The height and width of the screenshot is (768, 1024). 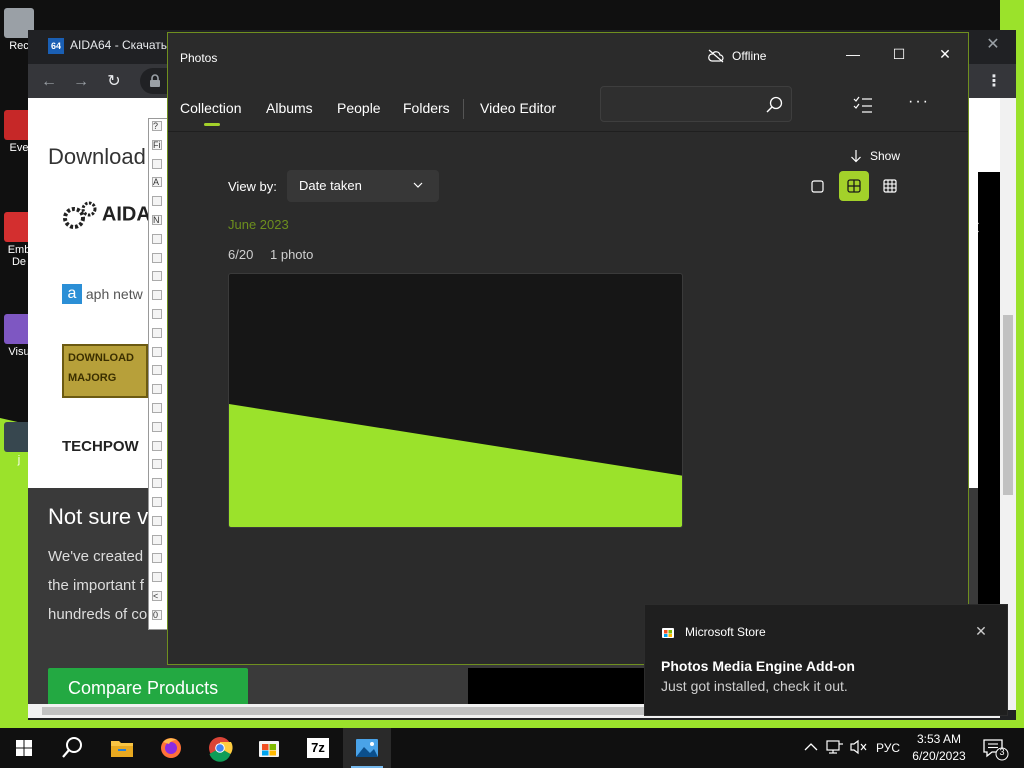 What do you see at coordinates (568, 131) in the screenshot?
I see `header-divider` at bounding box center [568, 131].